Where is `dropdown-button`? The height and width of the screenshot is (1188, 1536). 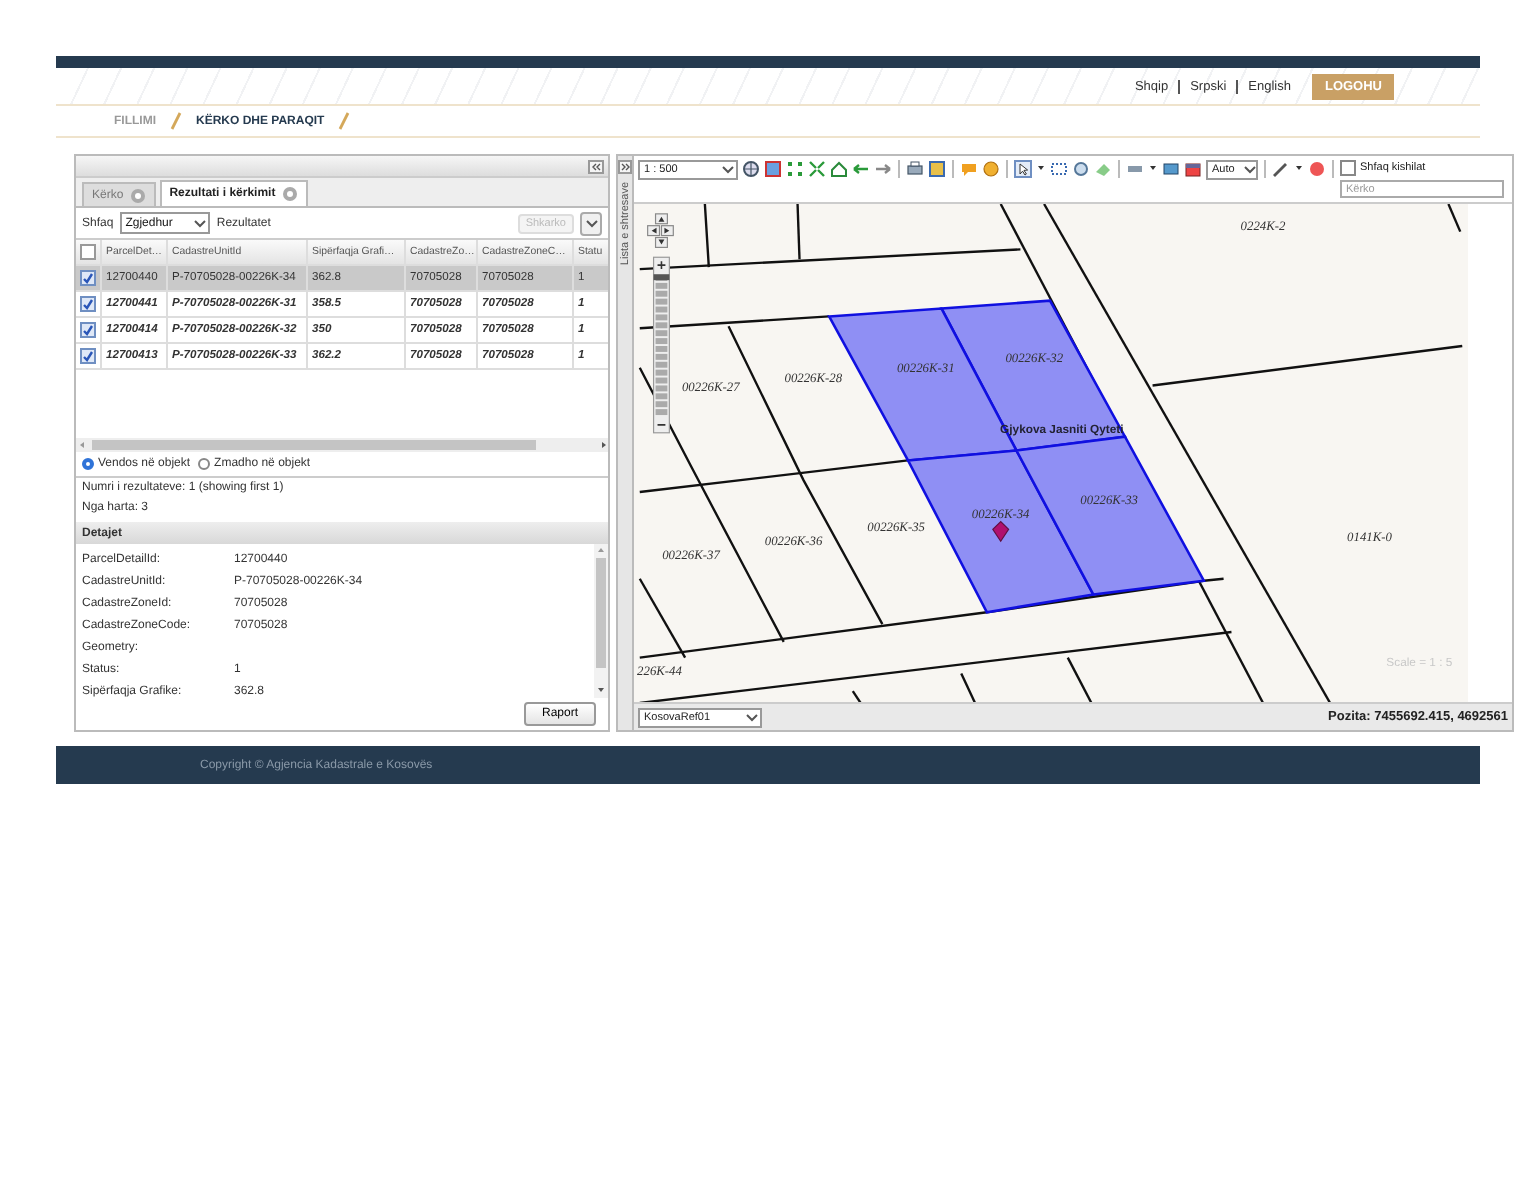
dropdown-button is located at coordinates (591, 223).